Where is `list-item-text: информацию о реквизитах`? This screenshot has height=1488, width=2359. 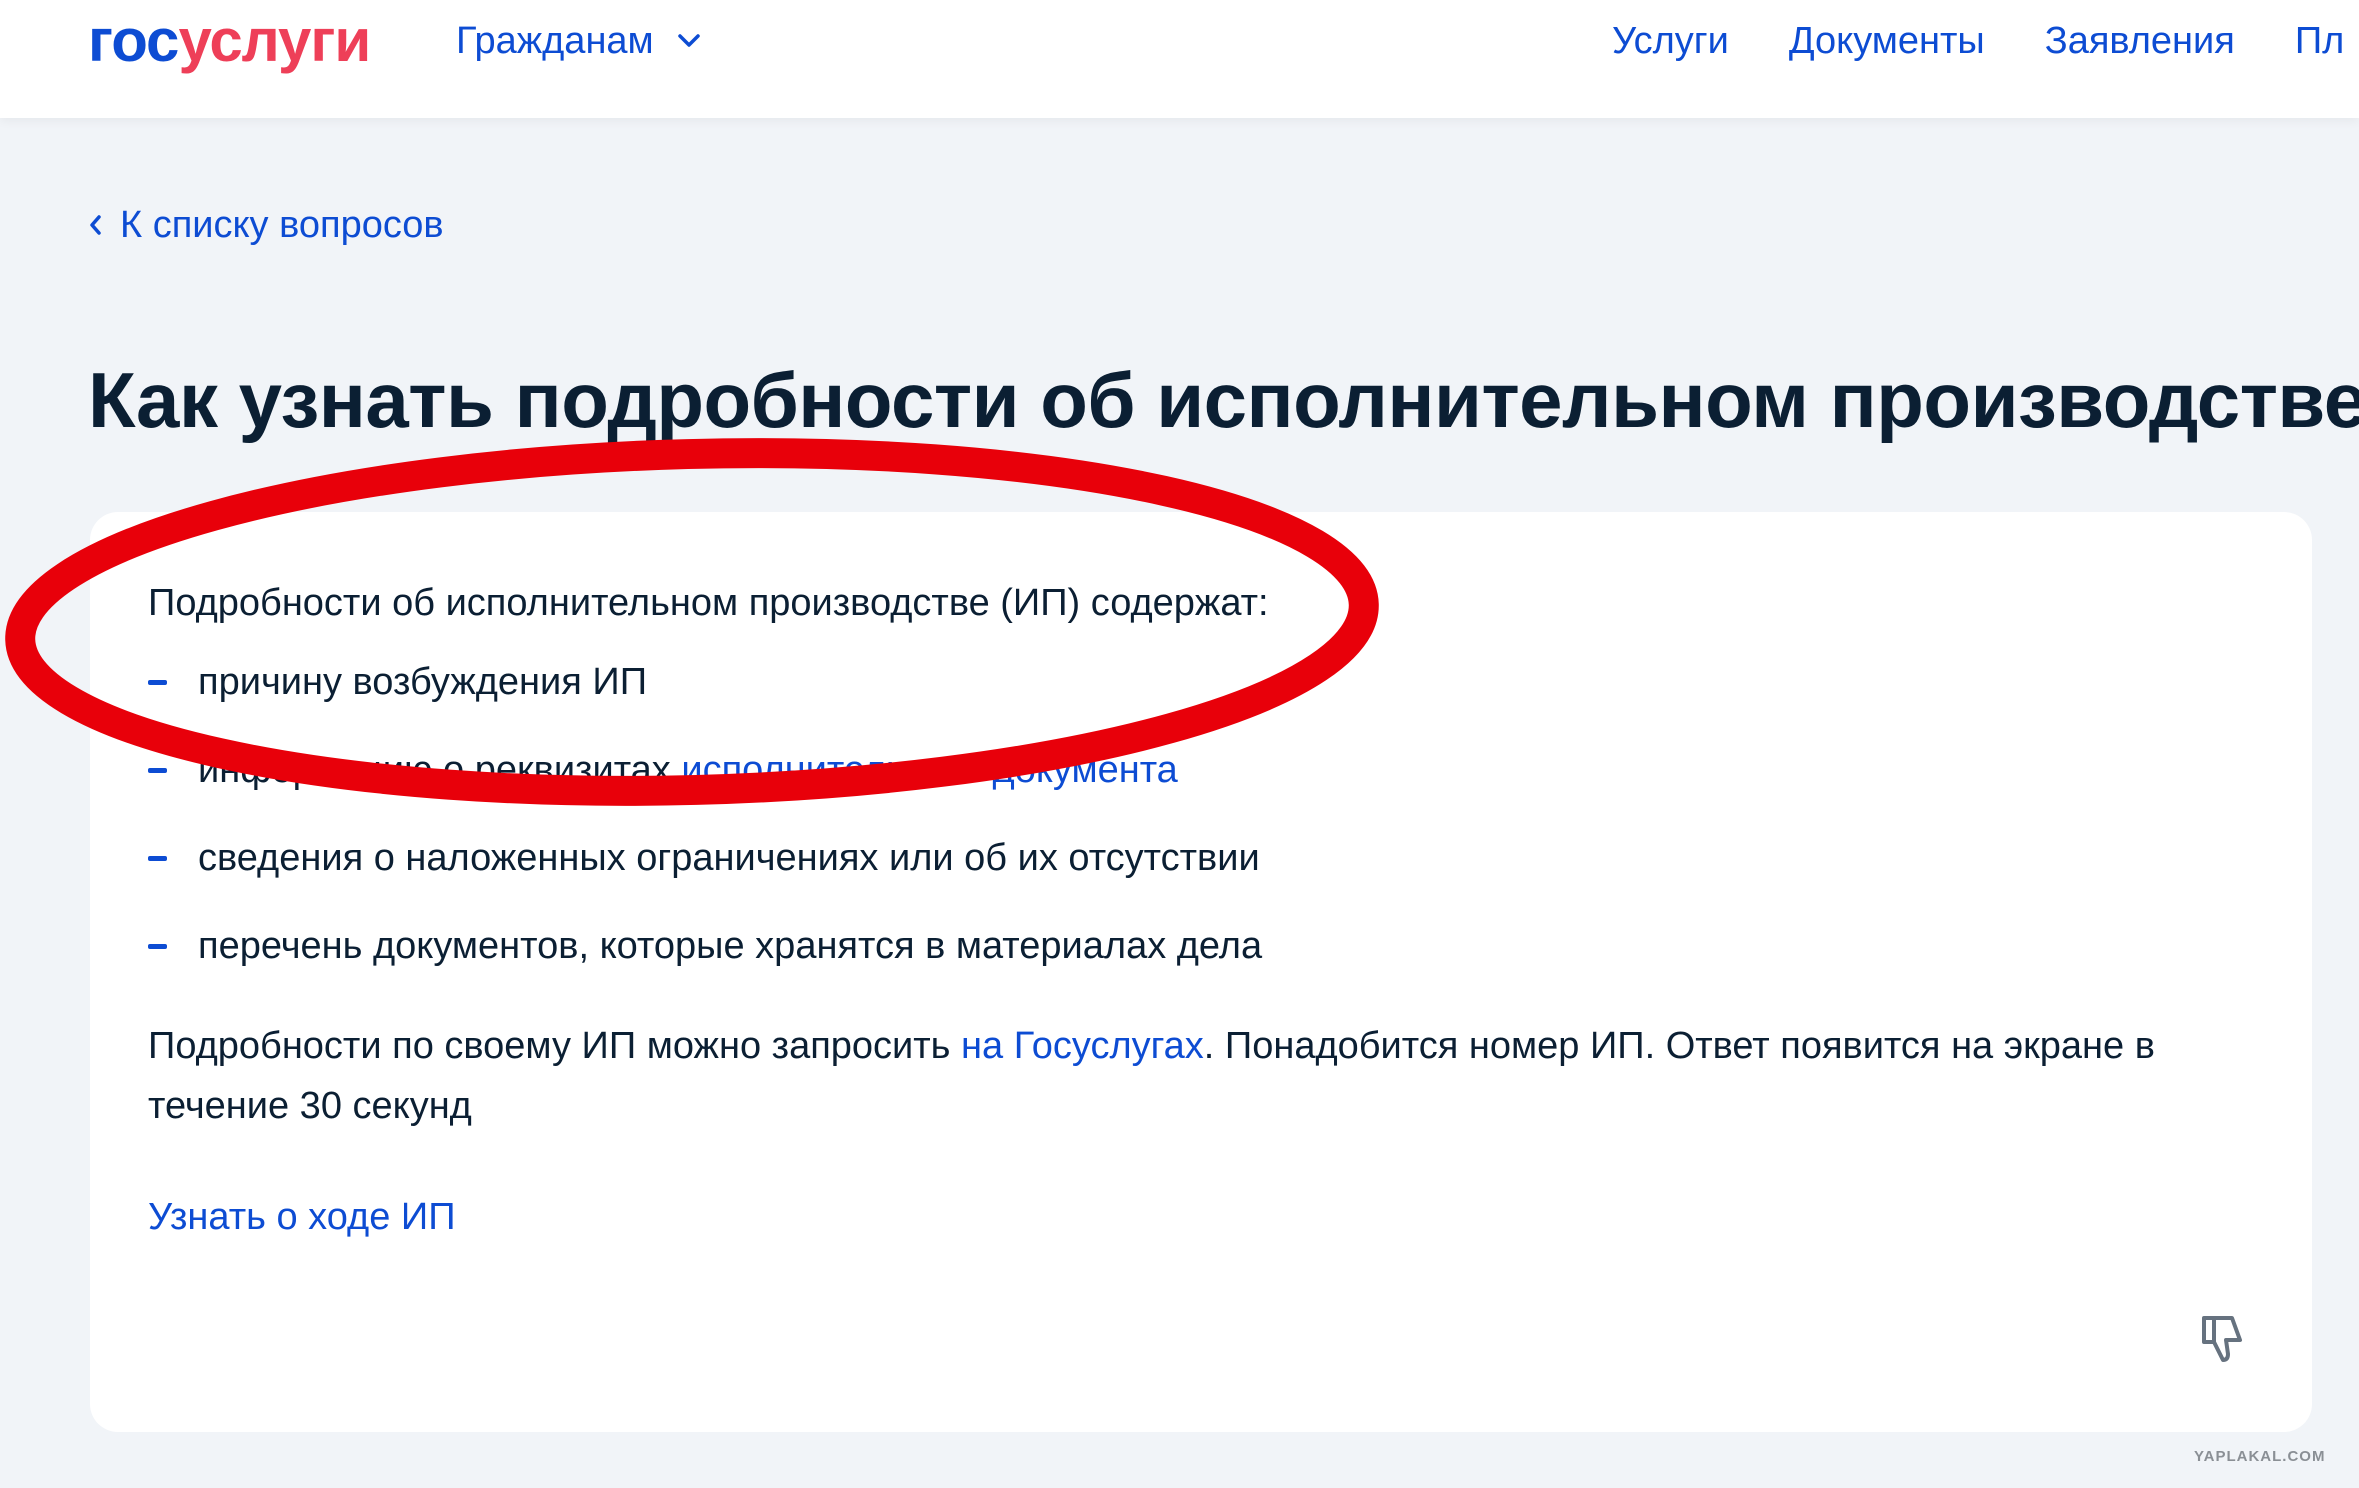
list-item-text: информацию о реквизитах is located at coordinates (440, 770).